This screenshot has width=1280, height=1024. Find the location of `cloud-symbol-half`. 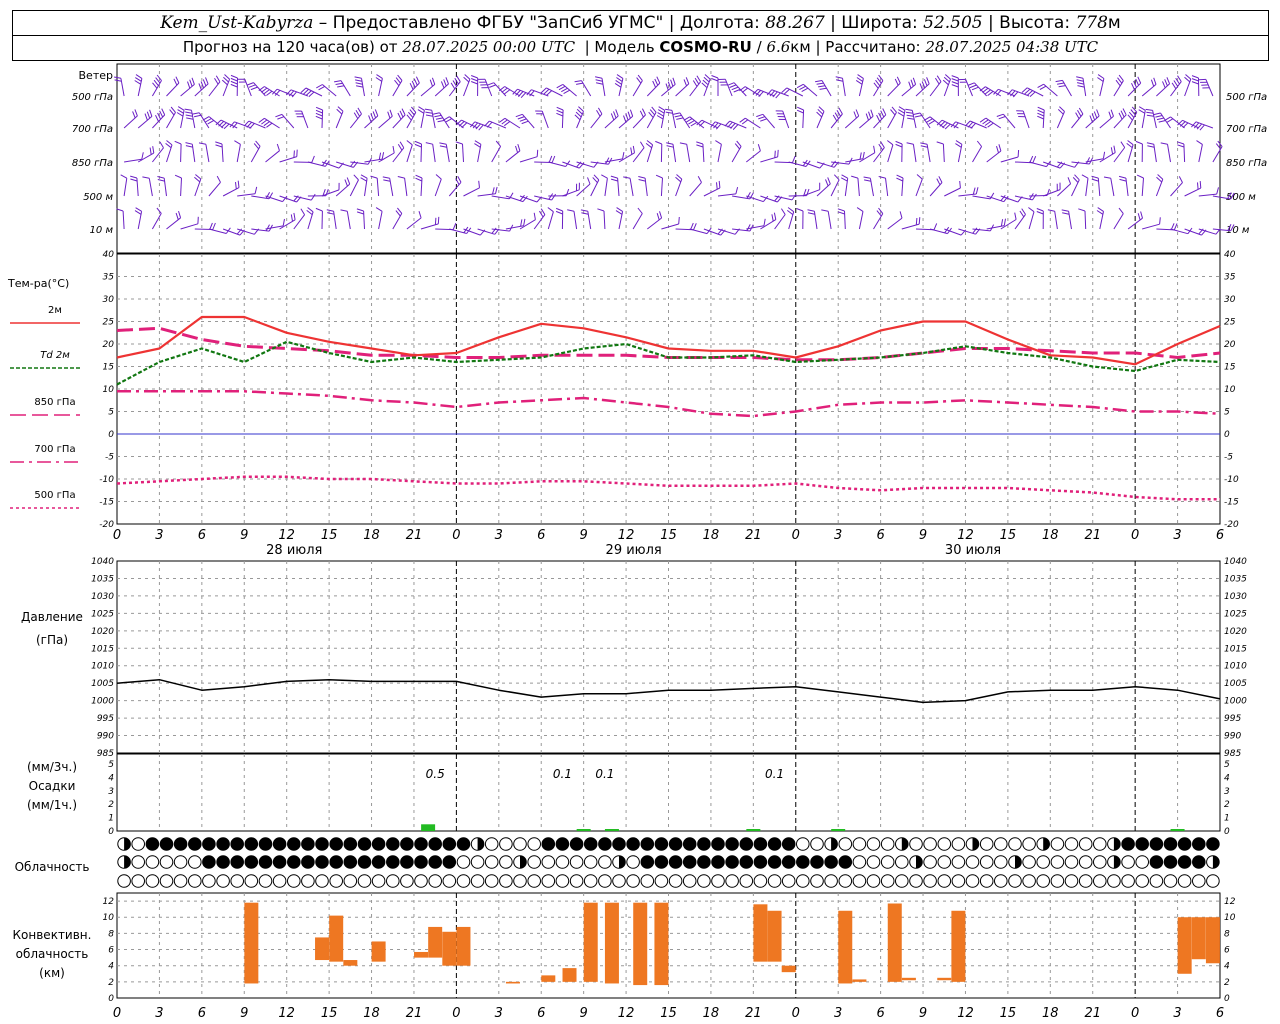

cloud-symbol-half is located at coordinates (1046, 844).